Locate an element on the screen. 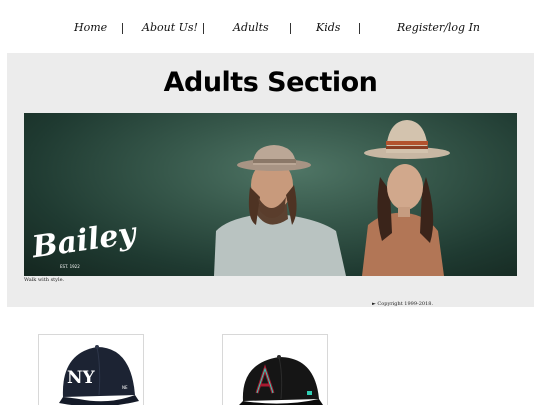  product-card-ny-cap: NY NE is located at coordinates (91, 369).